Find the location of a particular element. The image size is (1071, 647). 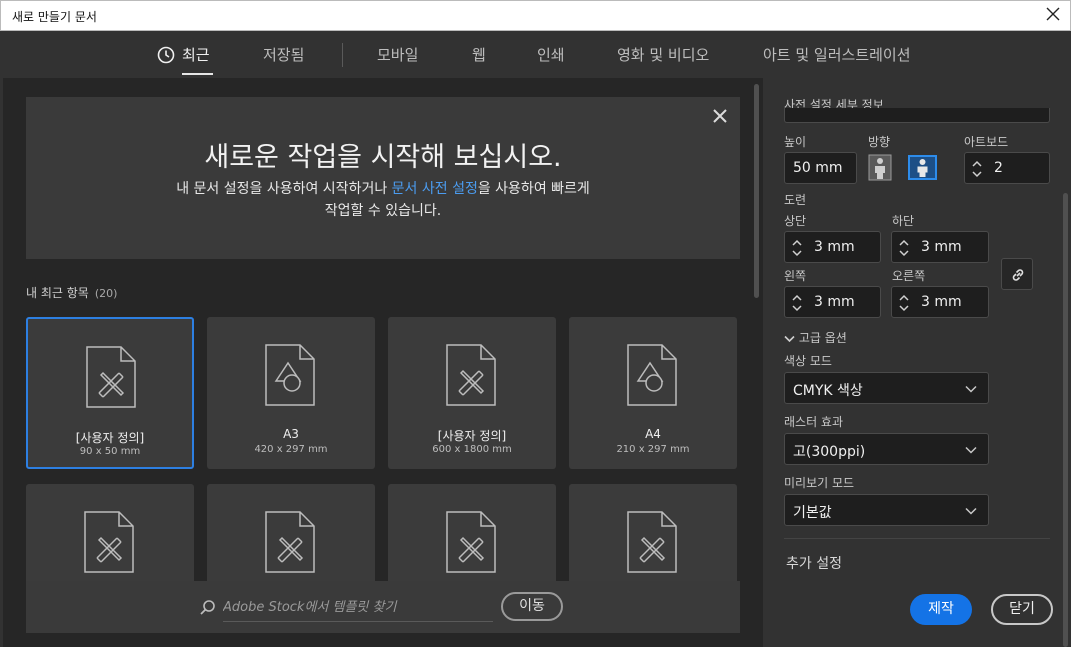

bleed-bottom-field: 3 mm is located at coordinates (940, 247).